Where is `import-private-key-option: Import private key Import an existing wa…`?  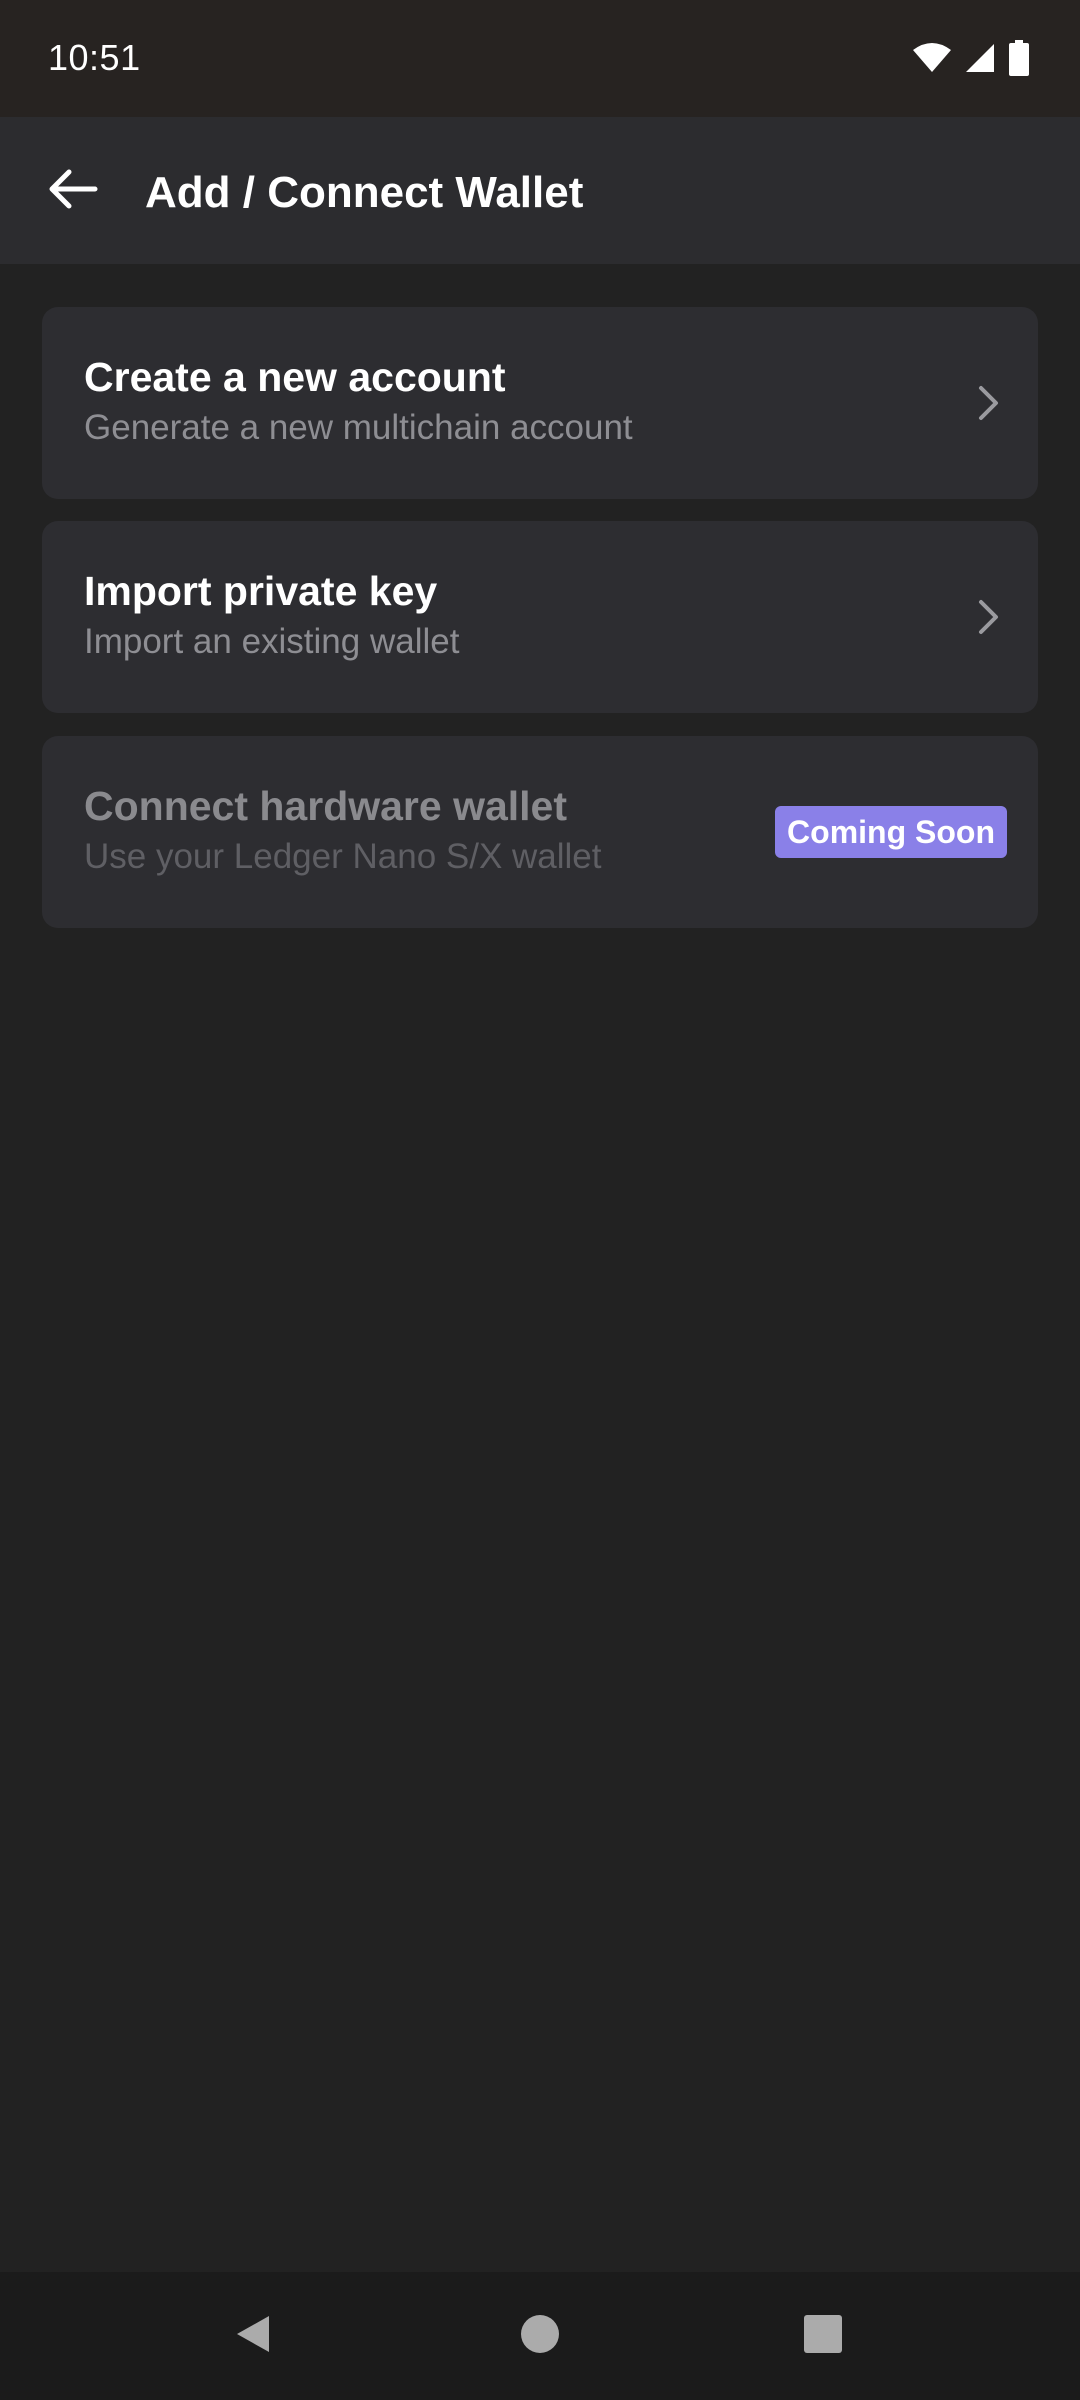 import-private-key-option: Import private key Import an existing wa… is located at coordinates (540, 617).